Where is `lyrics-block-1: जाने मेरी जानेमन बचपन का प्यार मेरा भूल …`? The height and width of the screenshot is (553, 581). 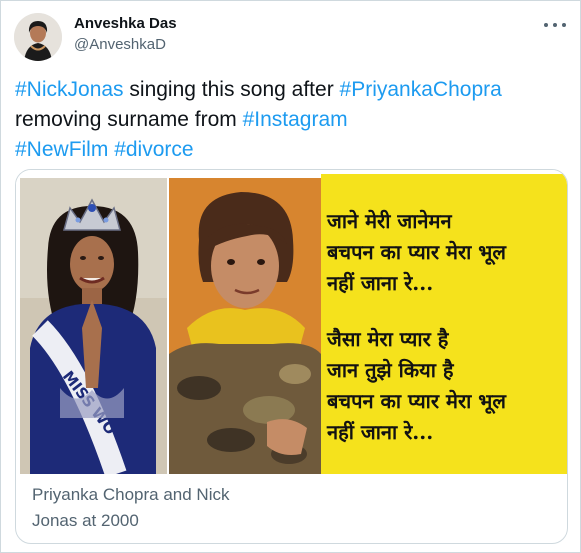
lyrics-block-1: जाने मेरी जानेमन बचपन का प्यार मेरा भूल … is located at coordinates (447, 252).